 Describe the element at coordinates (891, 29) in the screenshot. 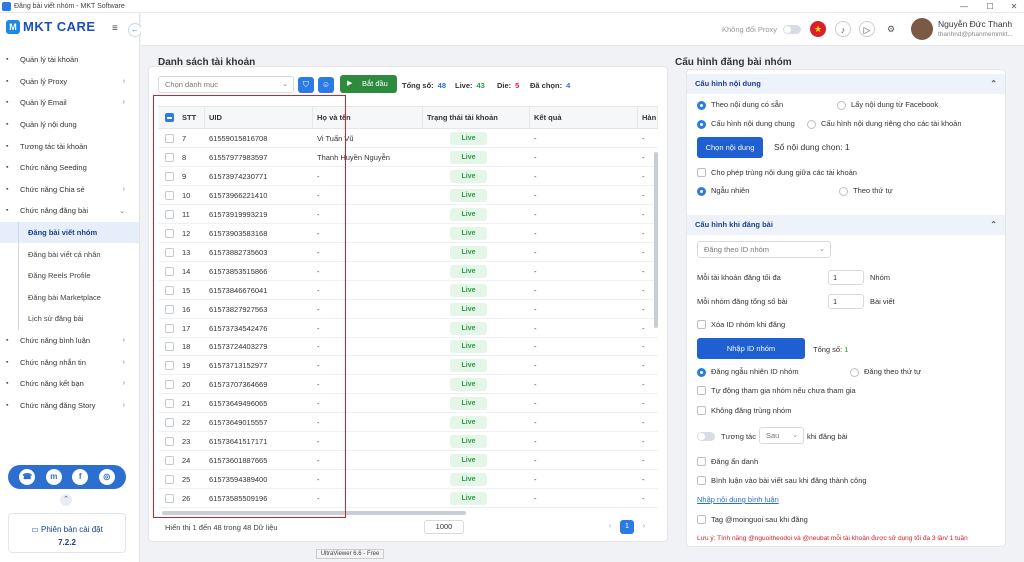

I see `settings-icon: ⚙` at that location.